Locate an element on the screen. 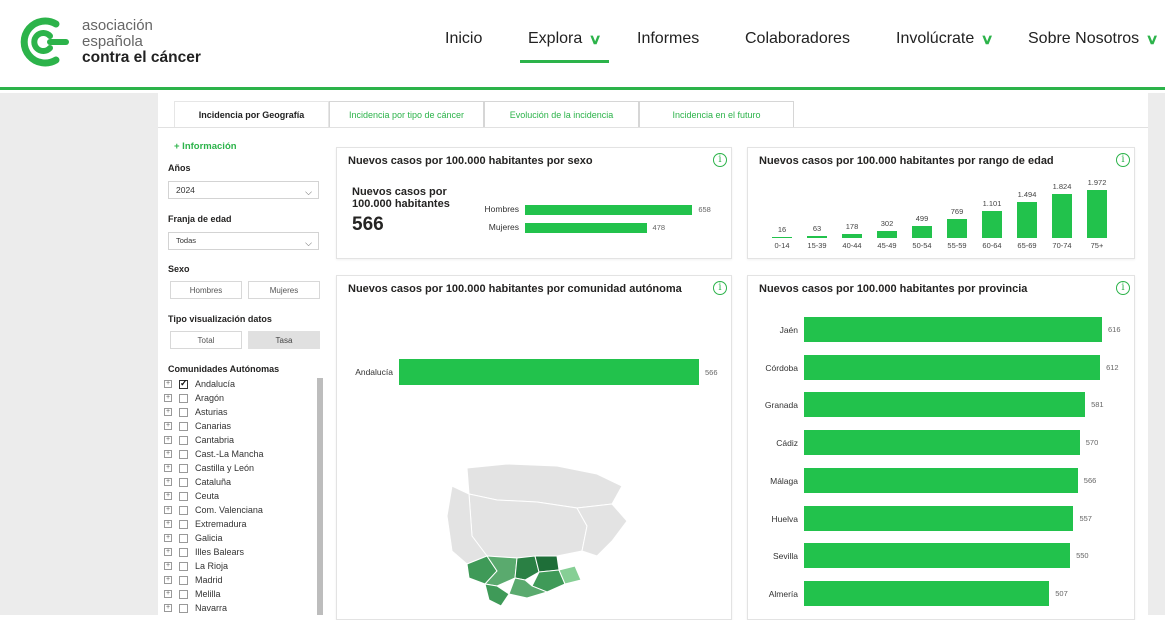  nav-explora: Explora ∨ is located at coordinates (564, 46).